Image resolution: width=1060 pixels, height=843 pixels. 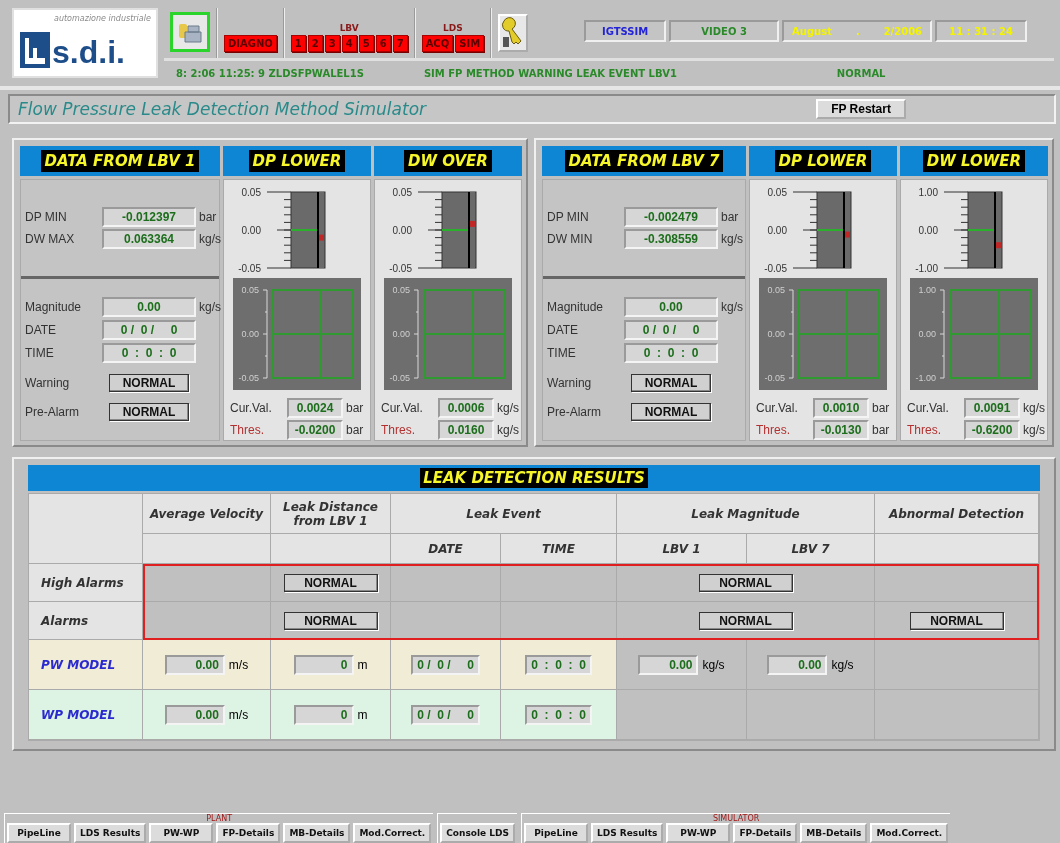 I want to click on value-field: -0.0130, so click(x=841, y=430).